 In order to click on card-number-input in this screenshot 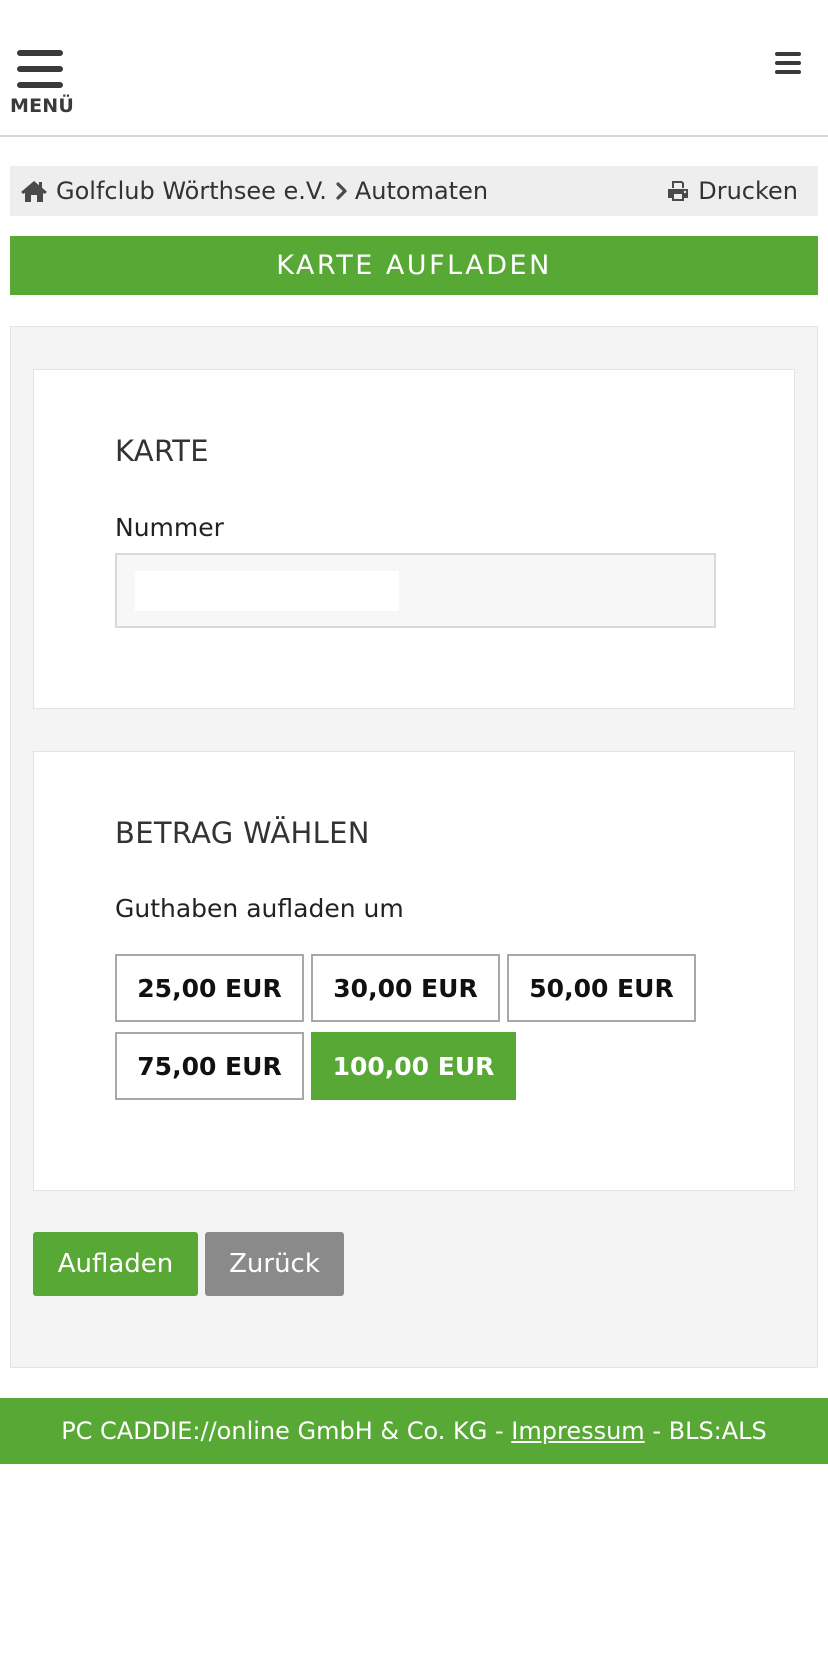, I will do `click(267, 591)`.